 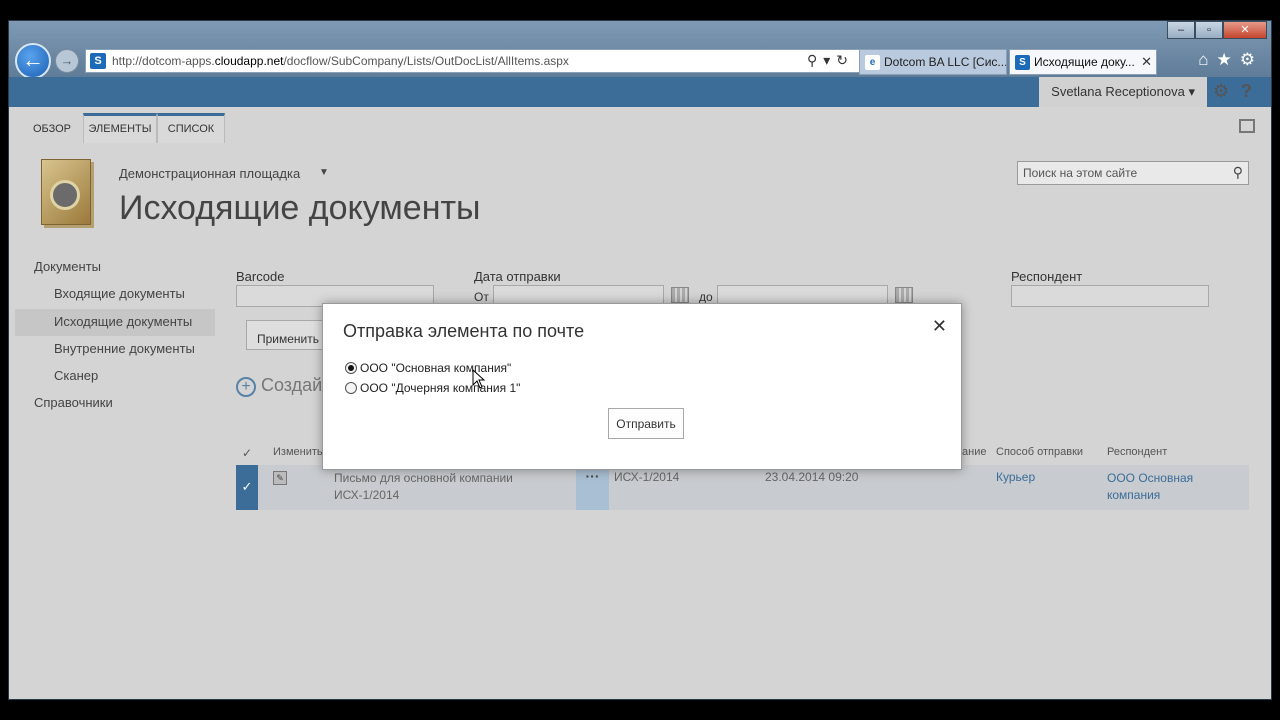 What do you see at coordinates (65, 195) in the screenshot?
I see `logo-emblem` at bounding box center [65, 195].